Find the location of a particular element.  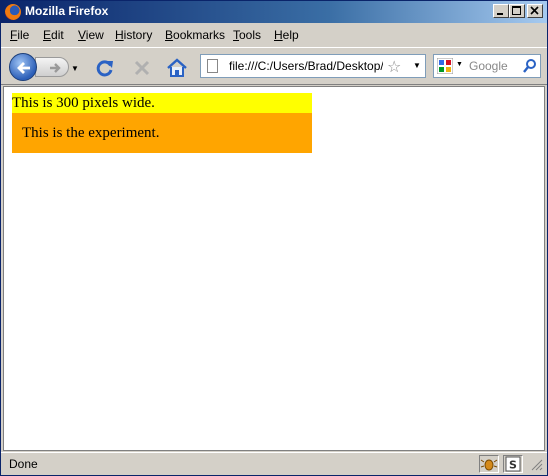

close-icon is located at coordinates (534, 10).